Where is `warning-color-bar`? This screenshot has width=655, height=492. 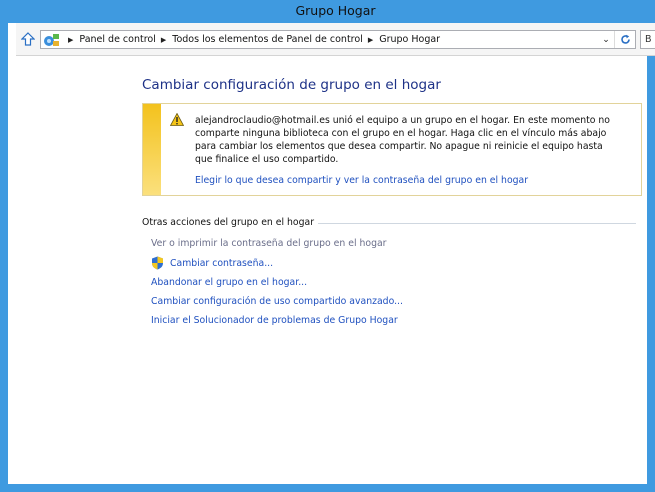 warning-color-bar is located at coordinates (152, 149).